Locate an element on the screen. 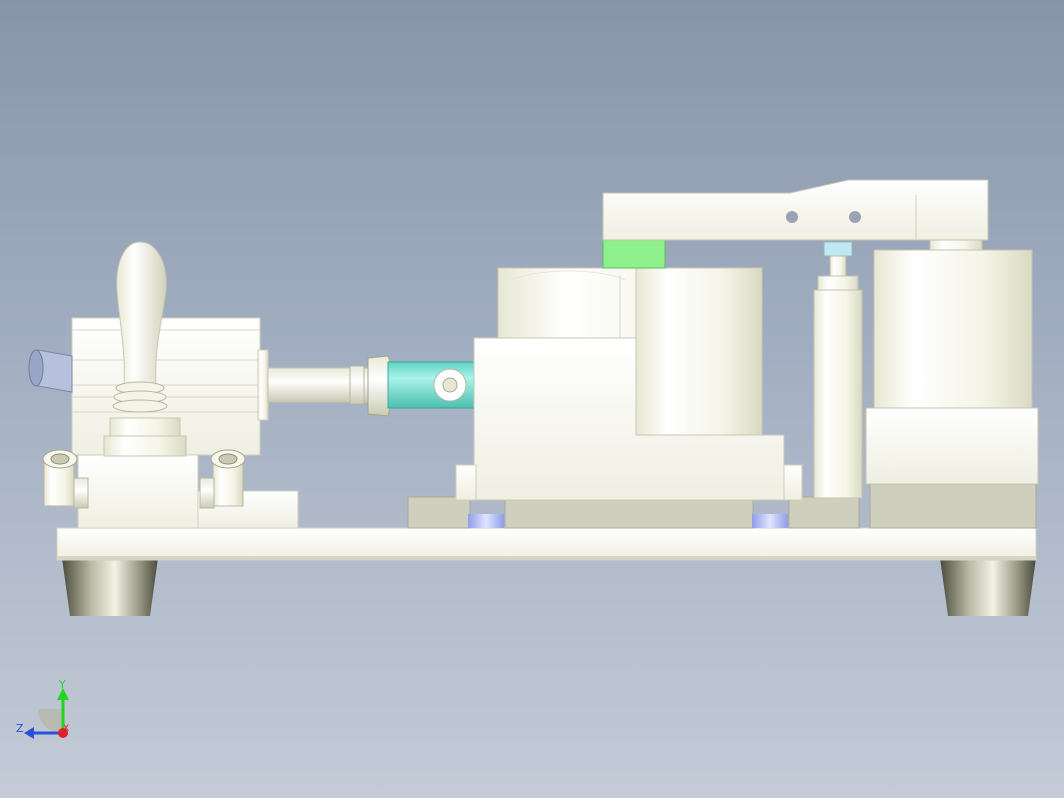 This screenshot has width=1064, height=798. axis-x-label: X is located at coordinates (66, 729).